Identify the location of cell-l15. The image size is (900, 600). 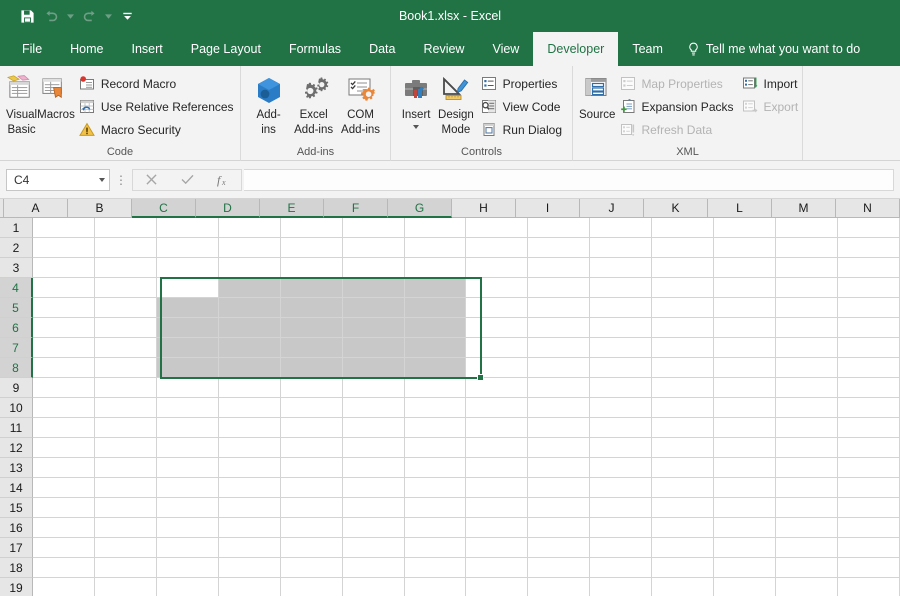
(745, 508).